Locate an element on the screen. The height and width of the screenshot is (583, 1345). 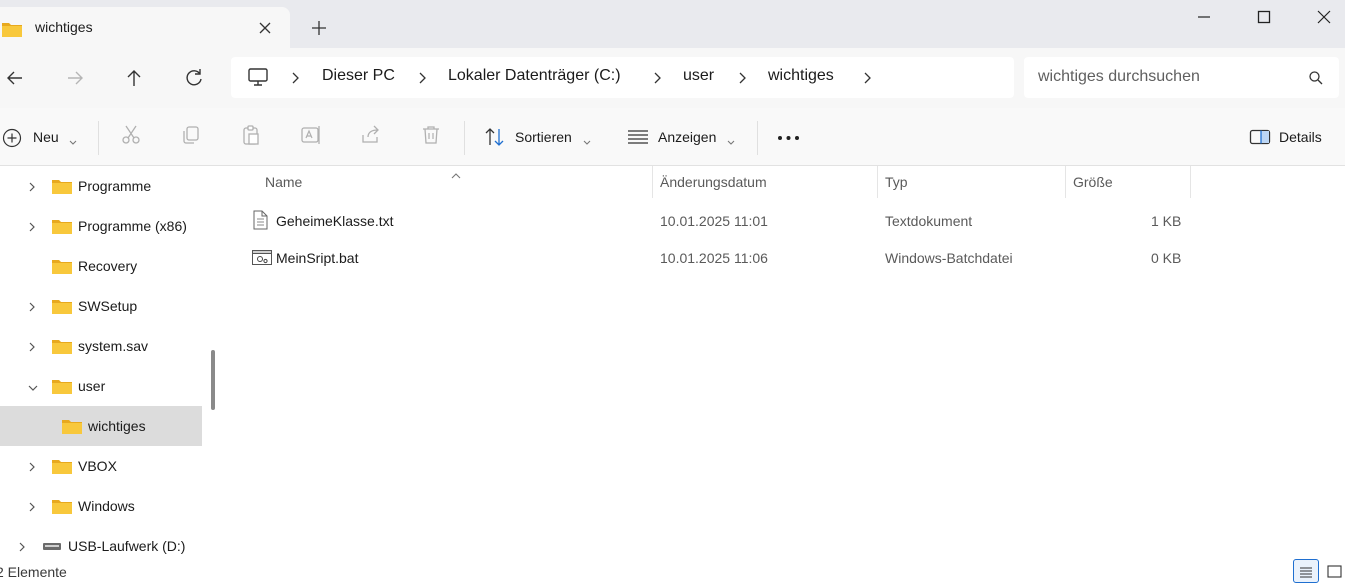
back-arrow-icon is located at coordinates (15, 78).